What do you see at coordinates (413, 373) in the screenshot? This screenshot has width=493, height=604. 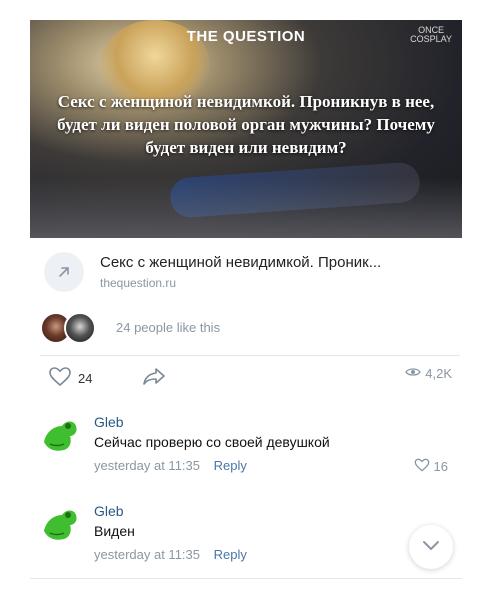 I see `eye-icon` at bounding box center [413, 373].